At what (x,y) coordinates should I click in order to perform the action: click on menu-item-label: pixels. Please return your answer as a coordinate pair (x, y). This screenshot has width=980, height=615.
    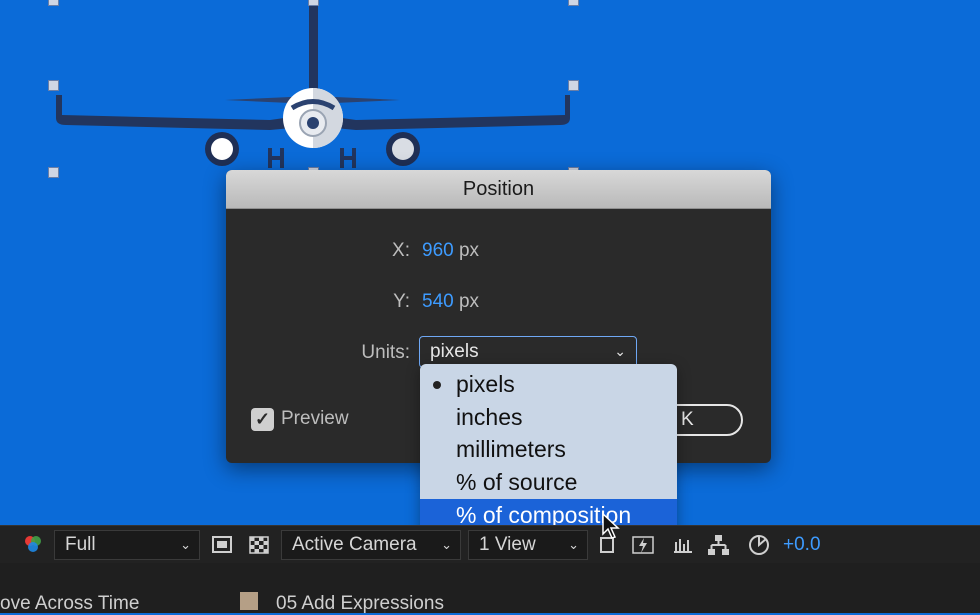
    Looking at the image, I should click on (485, 384).